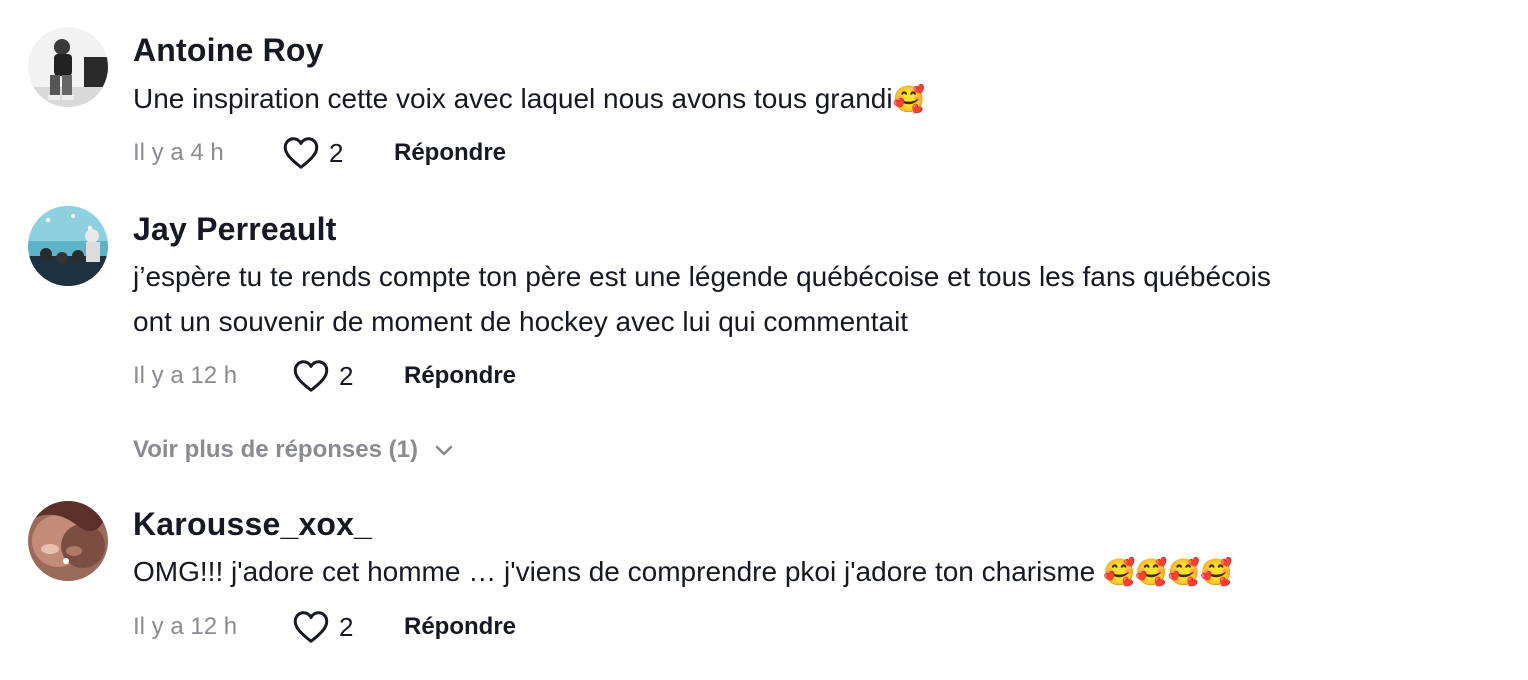  What do you see at coordinates (252, 524) in the screenshot?
I see `comment-username: Karousse_xox_` at bounding box center [252, 524].